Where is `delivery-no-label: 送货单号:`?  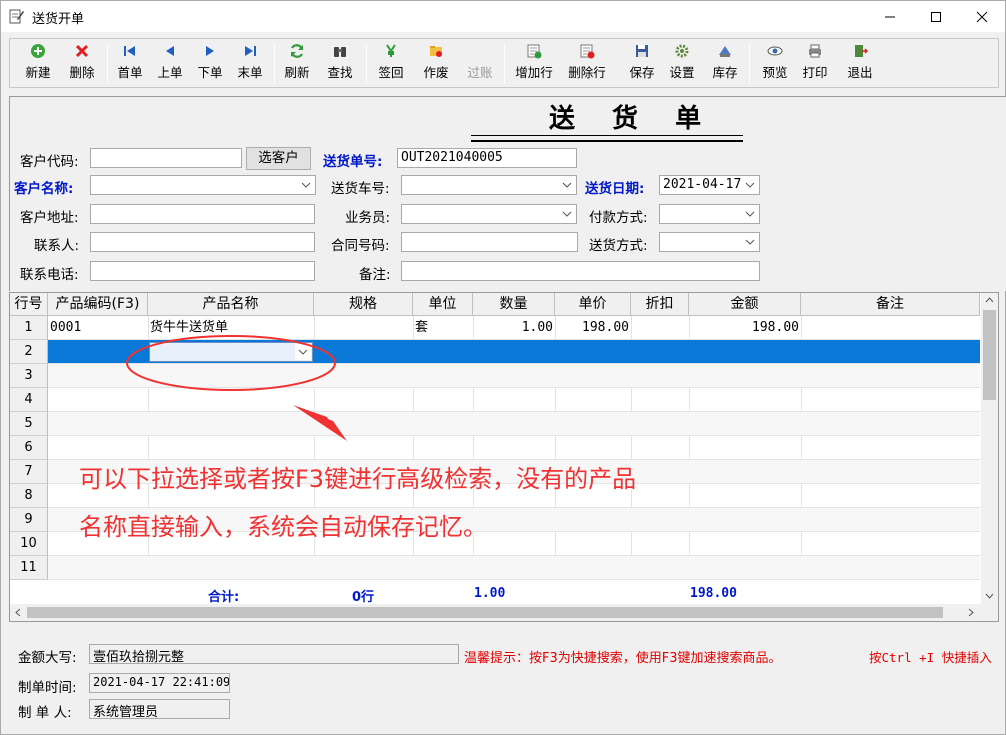
delivery-no-label: 送货单号: is located at coordinates (353, 162).